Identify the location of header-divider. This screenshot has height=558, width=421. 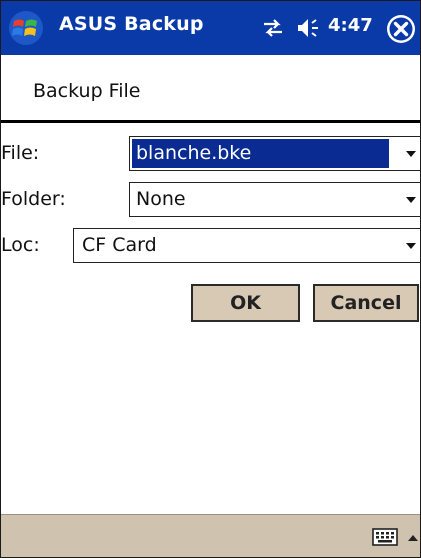
(210, 121).